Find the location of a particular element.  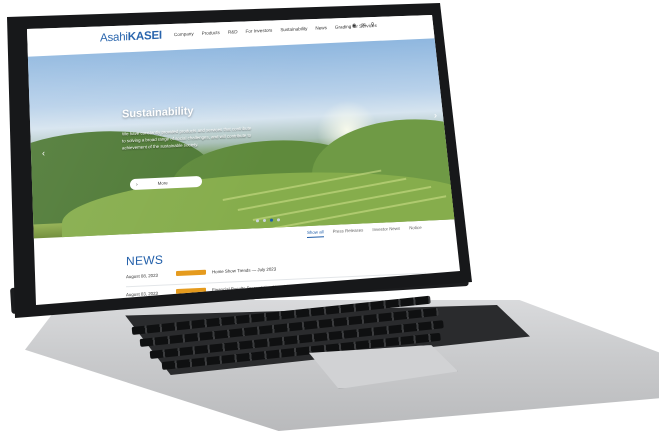

tab-press-releases: Press Releases is located at coordinates (348, 231).